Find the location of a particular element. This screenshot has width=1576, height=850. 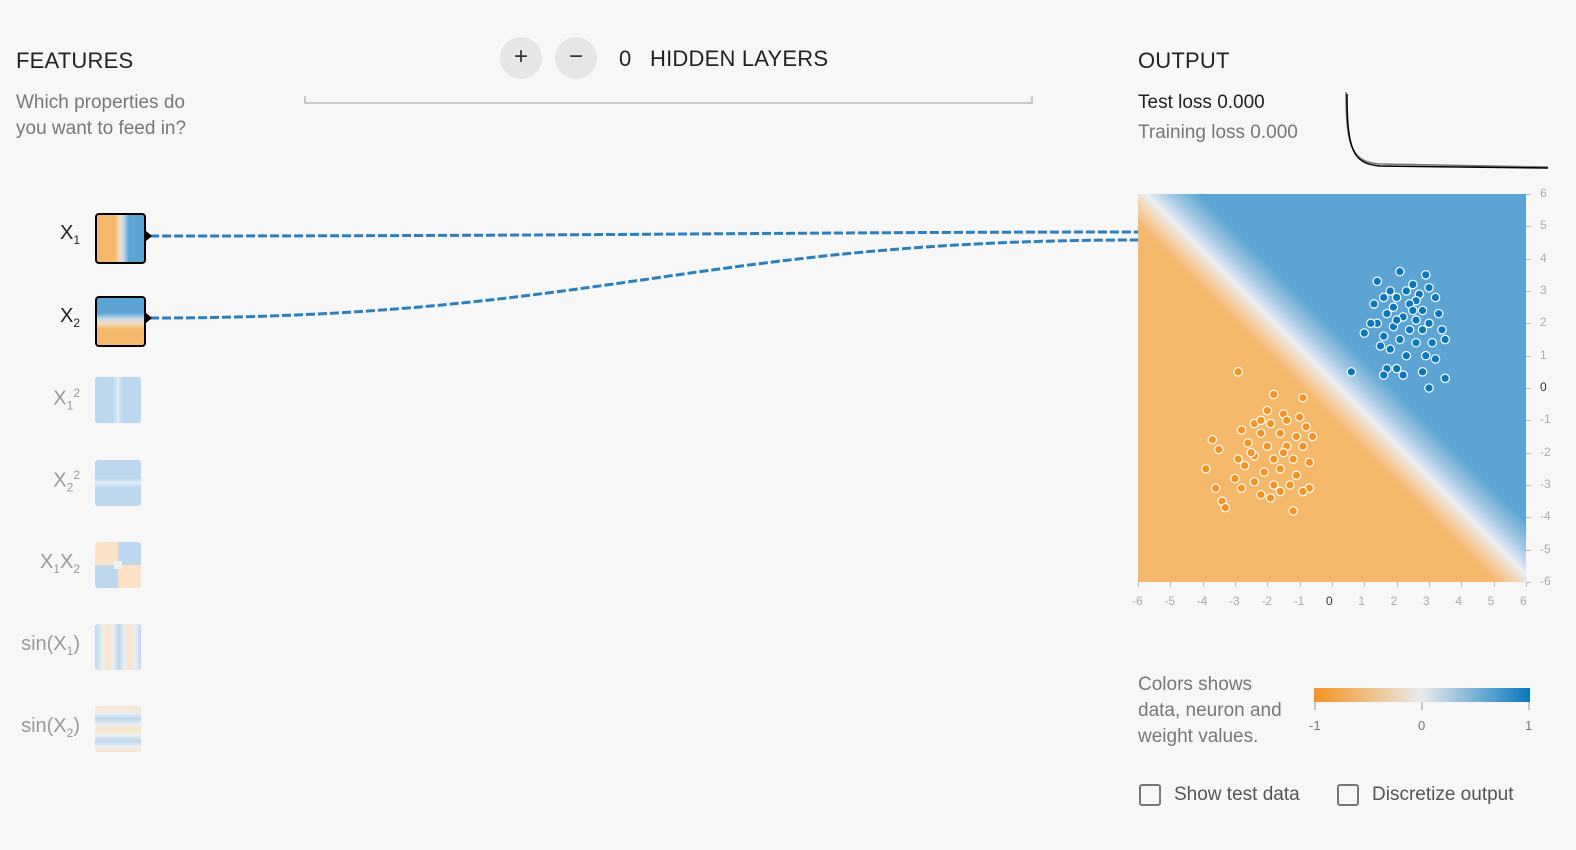

feature-label-x1x2: X1X2 is located at coordinates (50, 563).